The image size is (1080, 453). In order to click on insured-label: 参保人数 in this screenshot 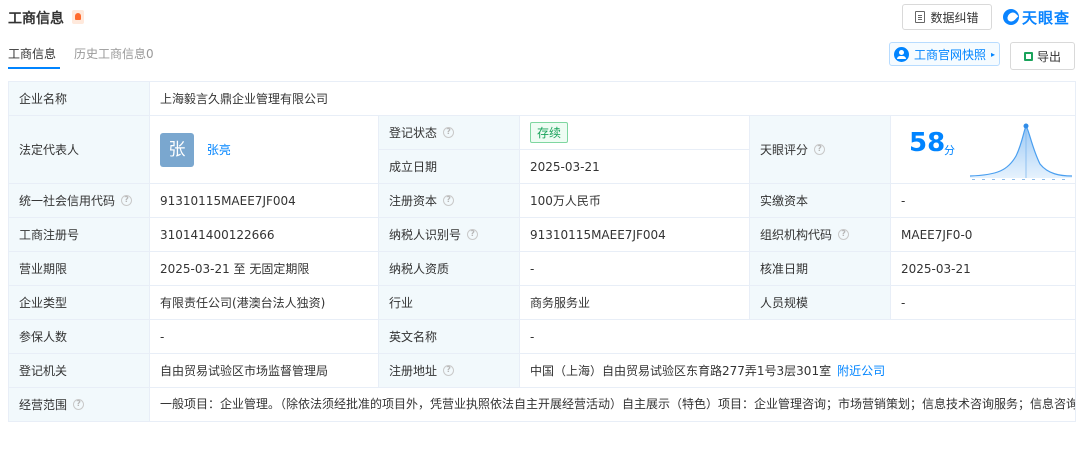, I will do `click(79, 336)`.